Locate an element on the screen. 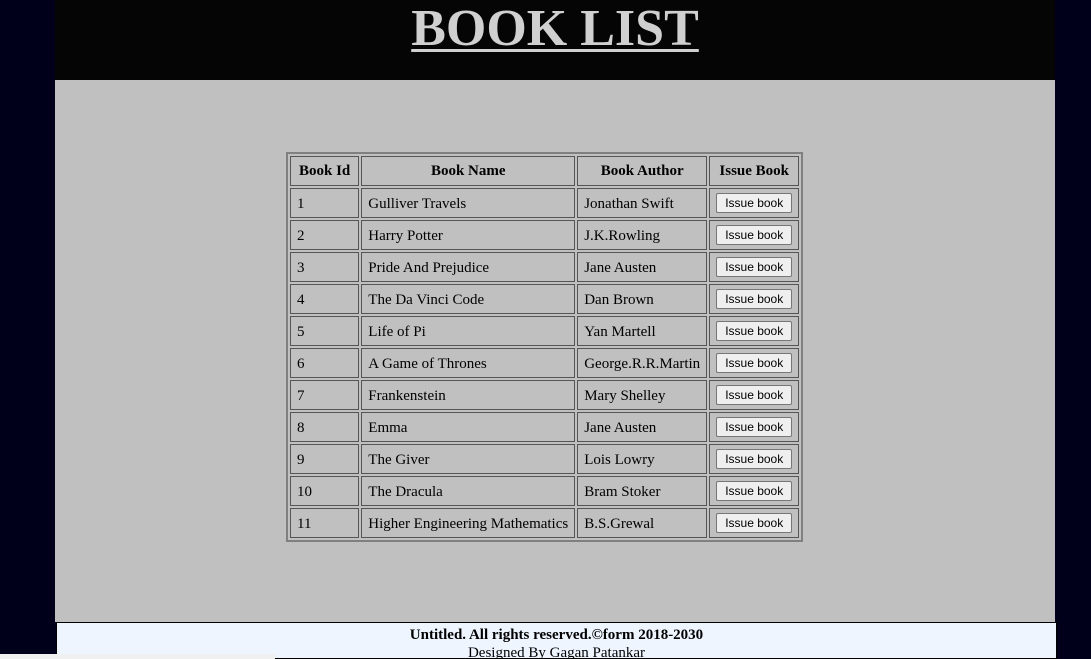 This screenshot has height=659, width=1091. book-author-cell: Dan Brown is located at coordinates (642, 299).